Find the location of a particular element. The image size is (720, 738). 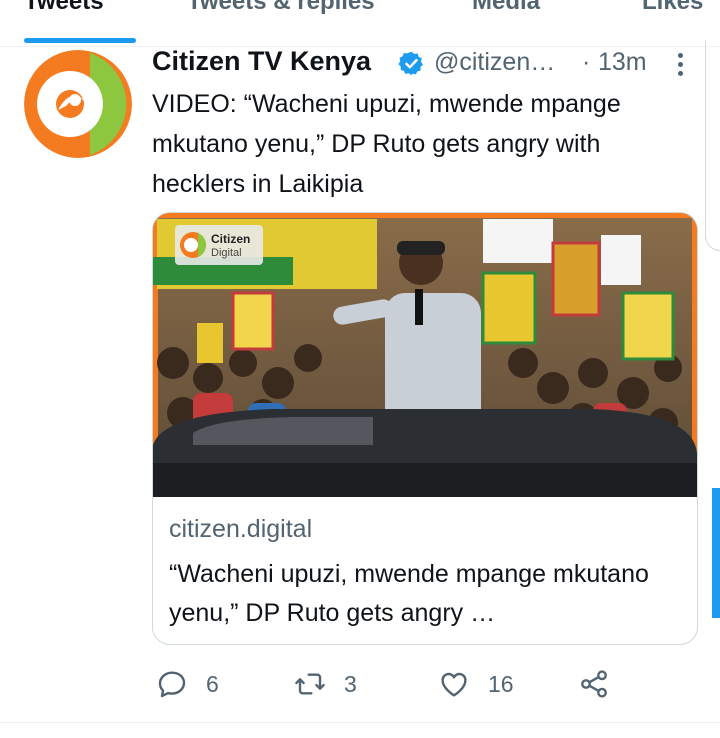

like-count: 16 is located at coordinates (501, 683).